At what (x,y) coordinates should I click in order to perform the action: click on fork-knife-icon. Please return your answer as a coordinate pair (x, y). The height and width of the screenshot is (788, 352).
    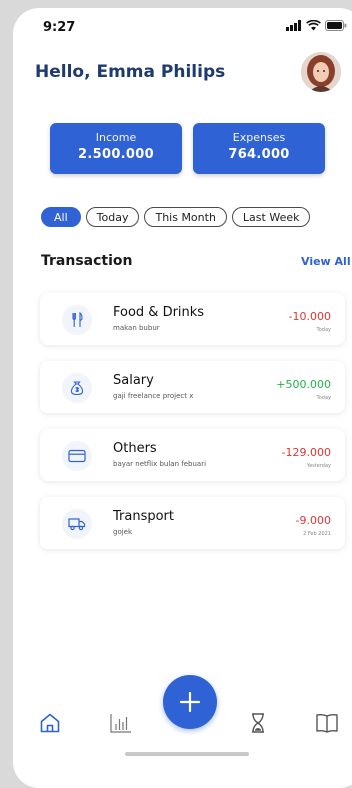
    Looking at the image, I should click on (77, 320).